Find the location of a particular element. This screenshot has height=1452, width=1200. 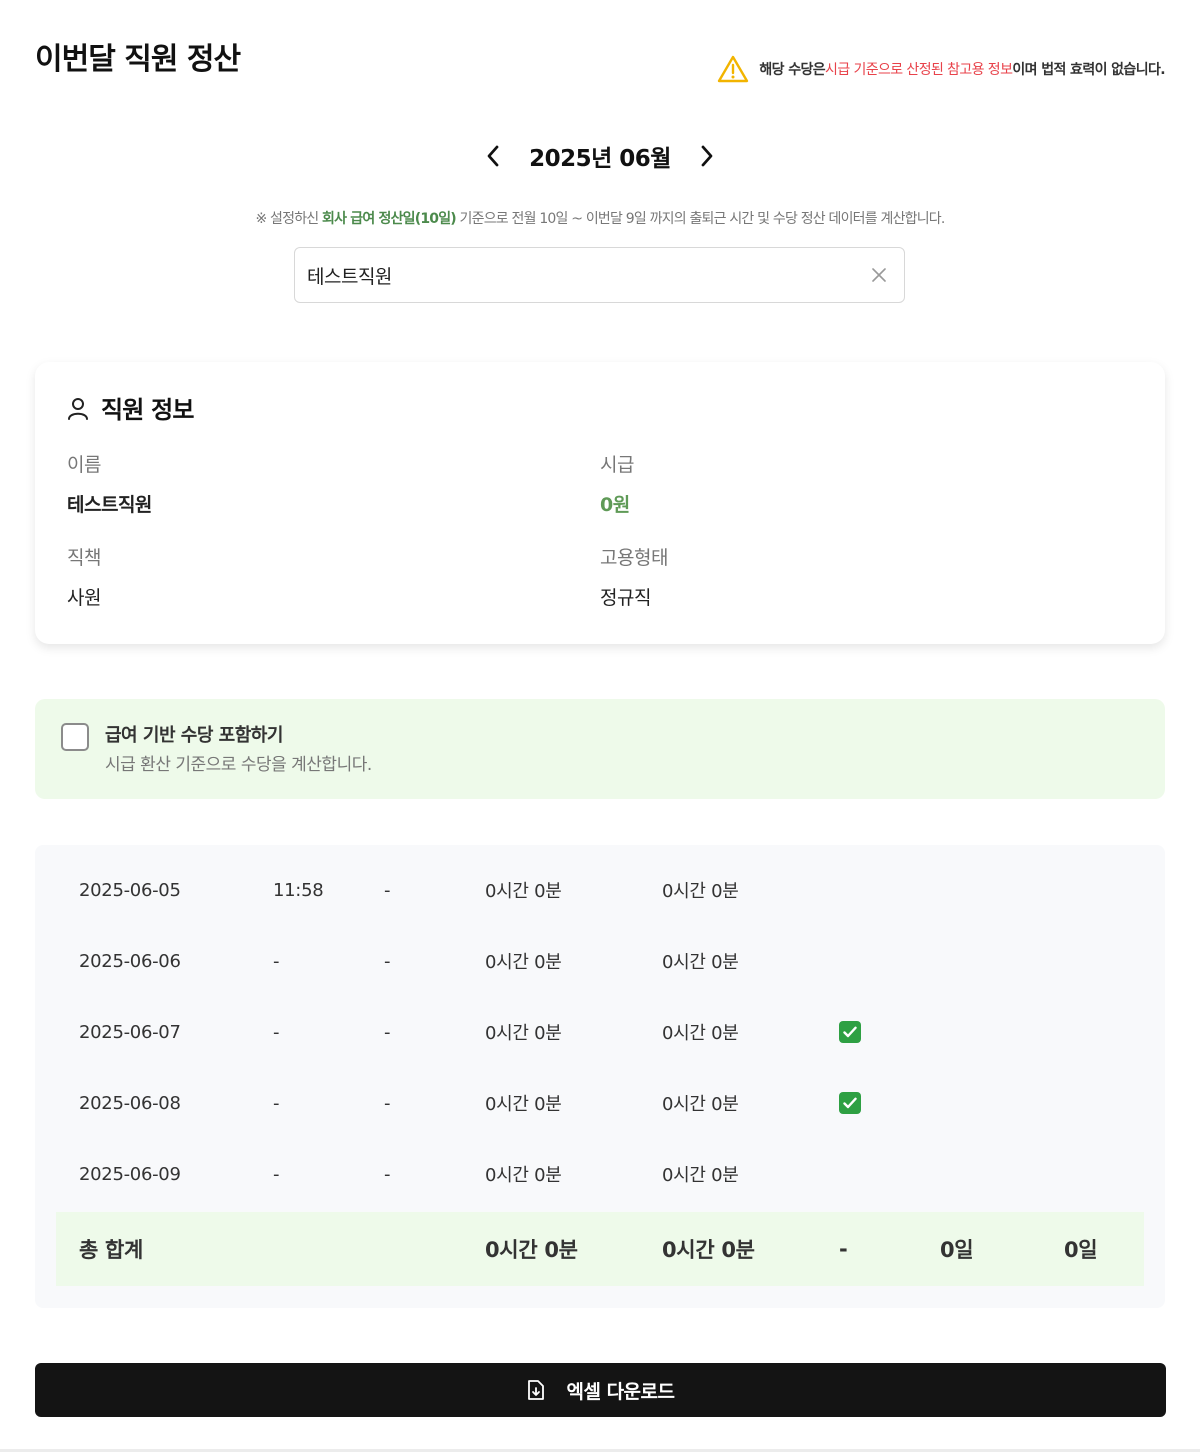

file-download-icon is located at coordinates (535, 1390).